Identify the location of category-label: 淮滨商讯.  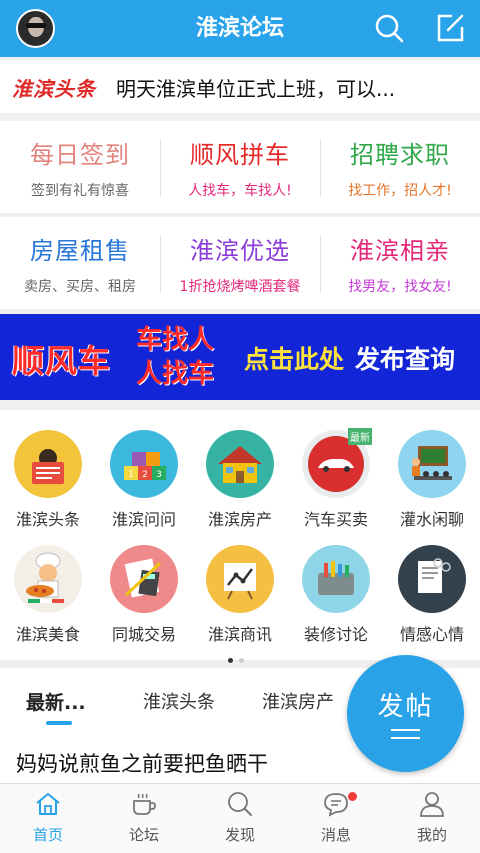
(239, 634).